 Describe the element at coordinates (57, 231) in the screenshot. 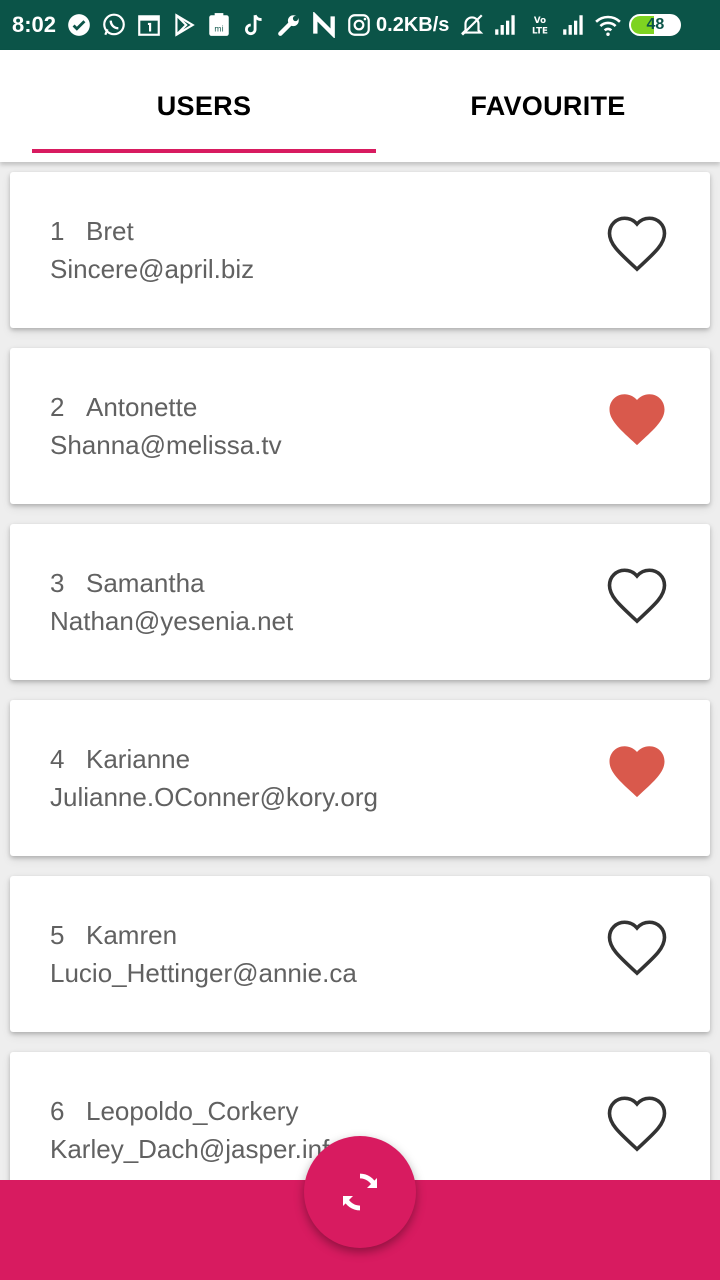

I see `user-id: 1` at that location.